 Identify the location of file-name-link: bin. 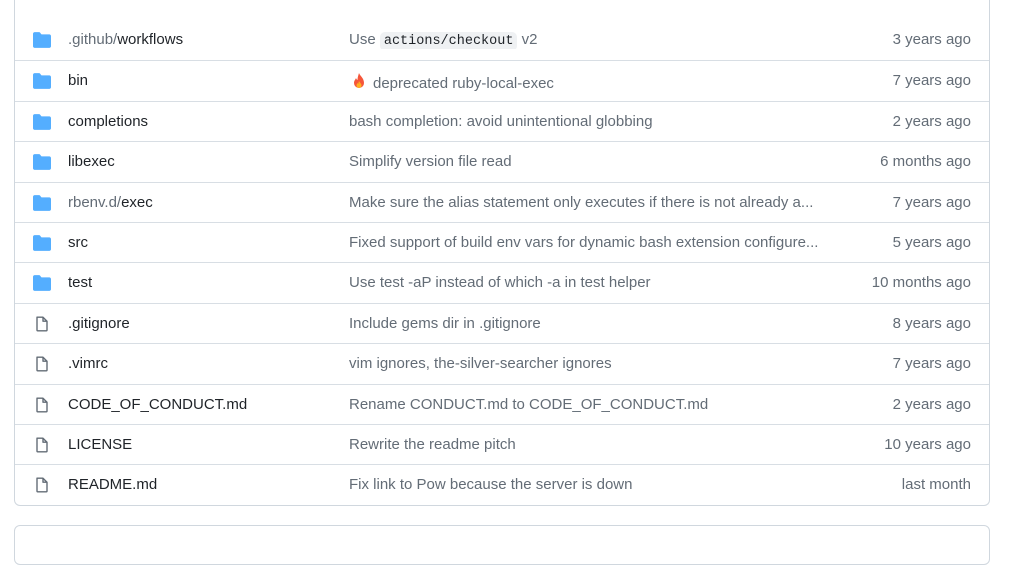
(78, 80).